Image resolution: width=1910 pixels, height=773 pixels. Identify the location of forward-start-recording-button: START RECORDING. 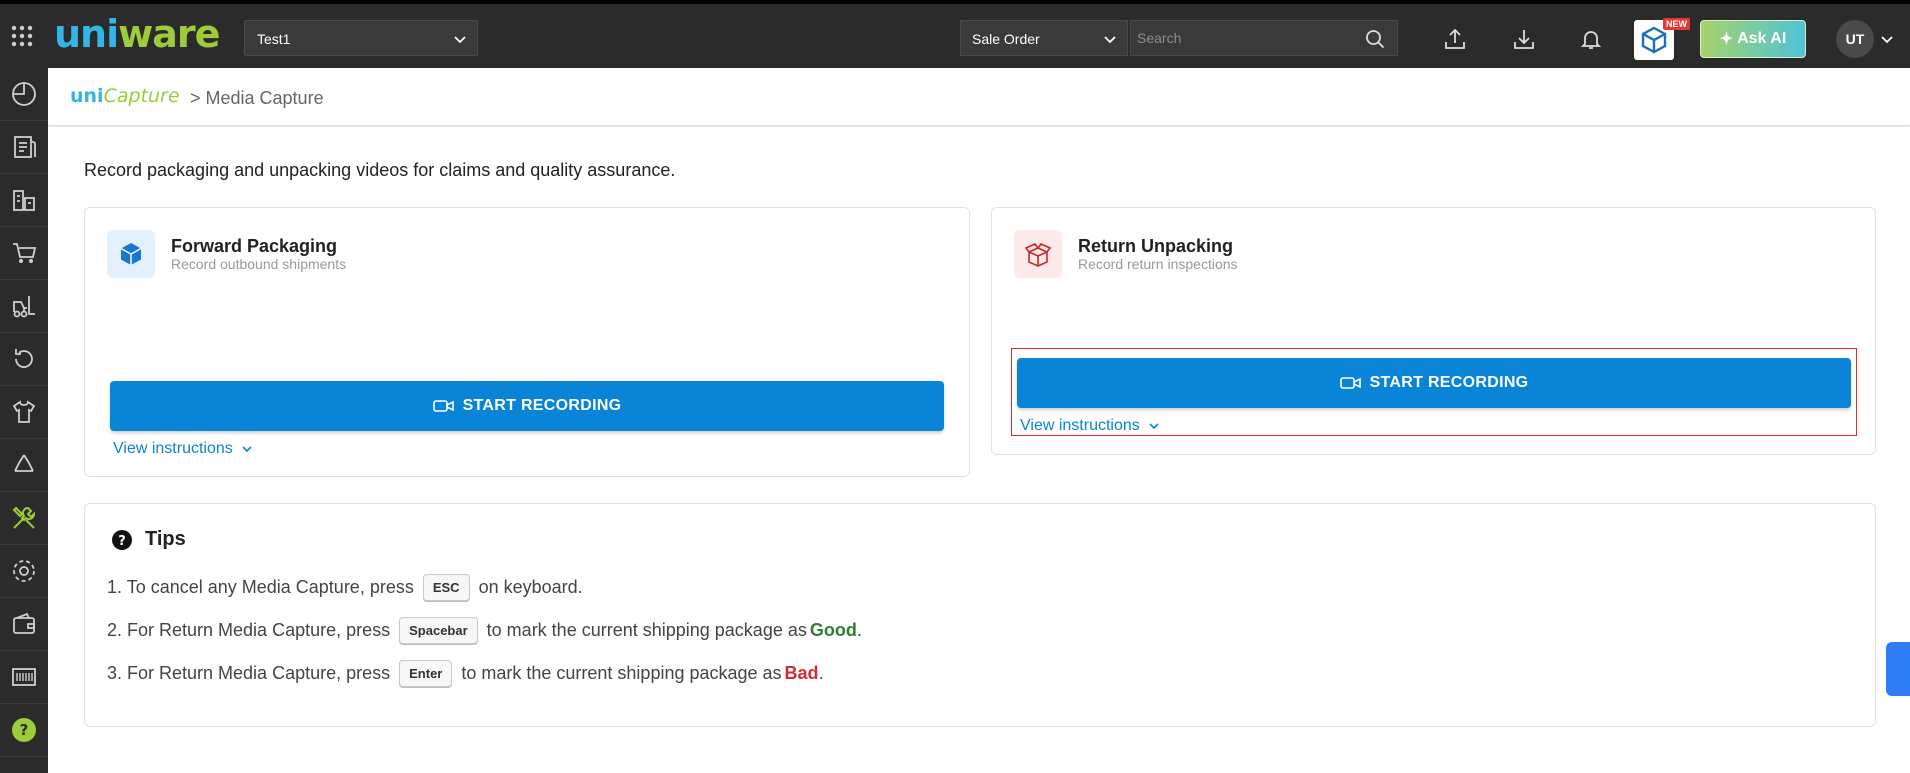
(527, 406).